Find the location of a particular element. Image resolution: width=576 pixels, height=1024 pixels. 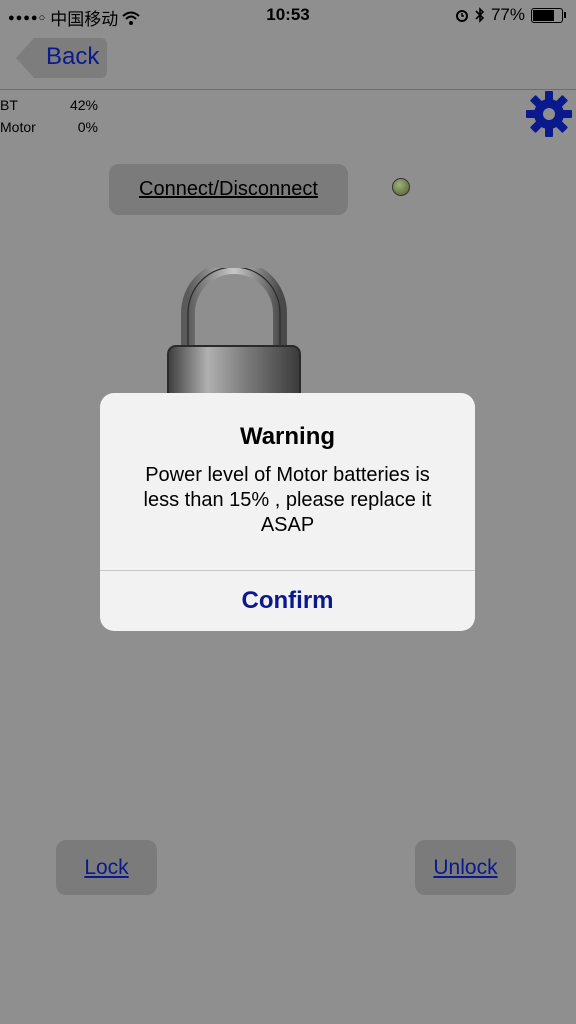

back-button-label: Back is located at coordinates (72, 57).